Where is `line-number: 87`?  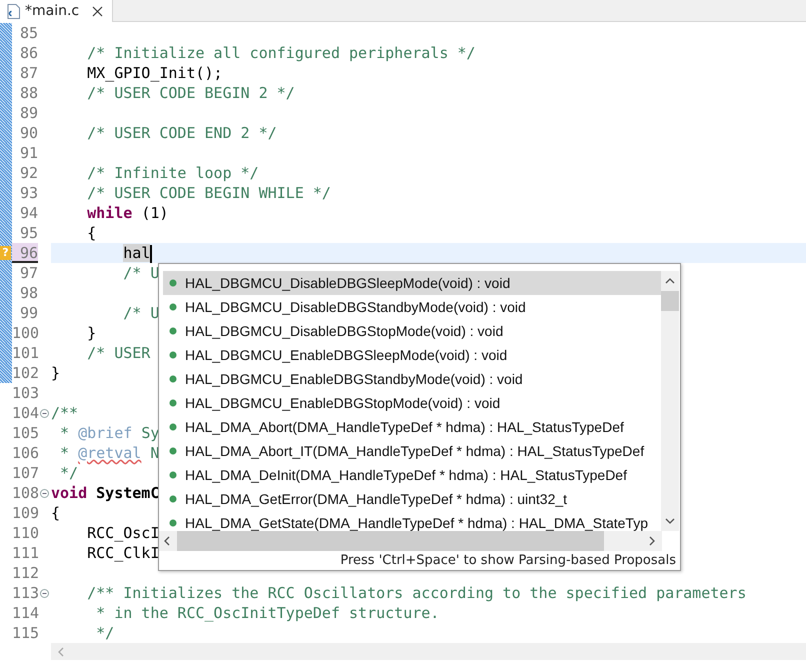
line-number: 87 is located at coordinates (28, 73).